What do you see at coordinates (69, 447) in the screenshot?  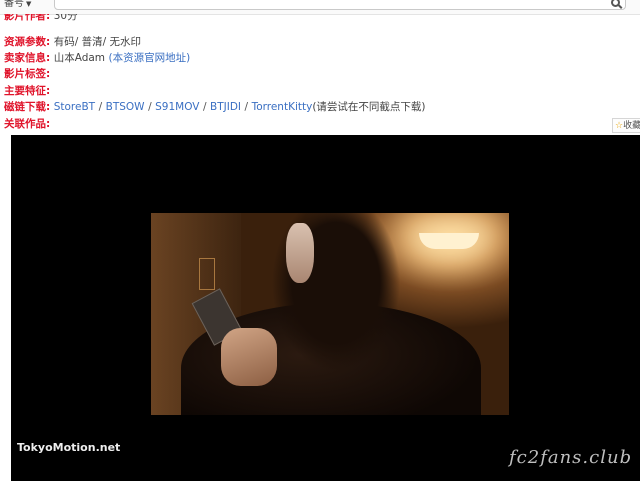 I see `watermark-tokyomotion: TokyoMotion.net` at bounding box center [69, 447].